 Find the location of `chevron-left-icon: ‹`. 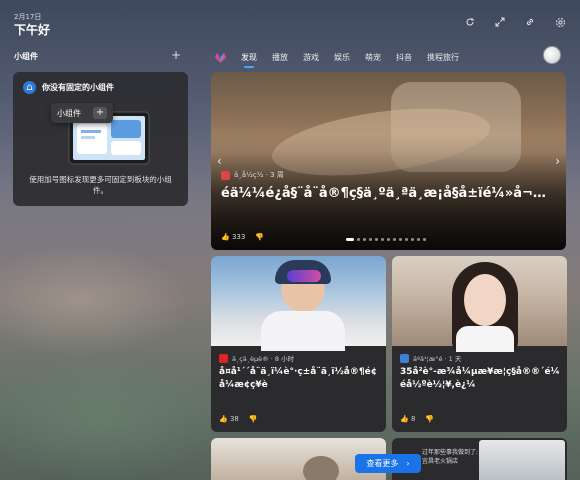

chevron-left-icon: ‹ is located at coordinates (219, 161).